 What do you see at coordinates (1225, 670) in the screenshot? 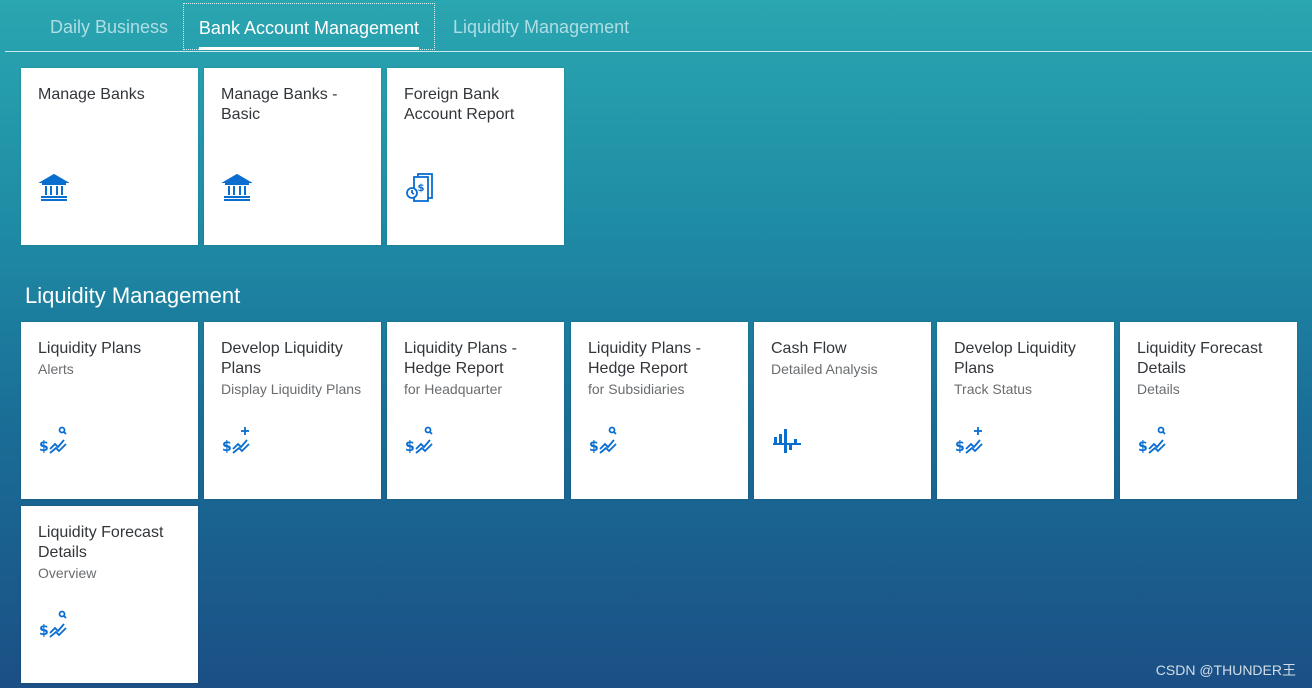
I see `watermark: CSDN @THUNDER王` at bounding box center [1225, 670].